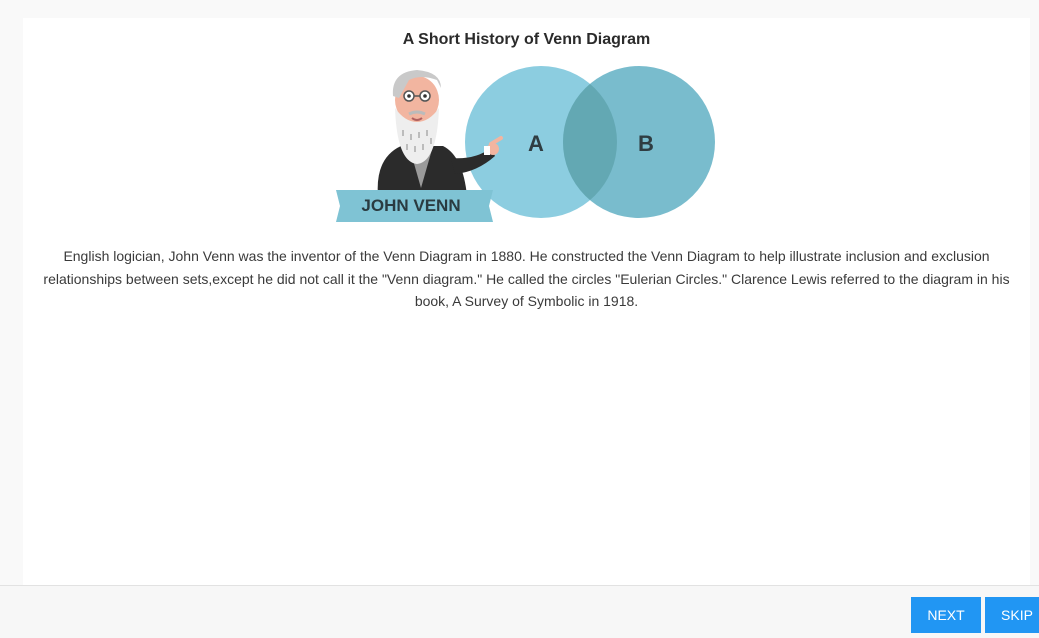 This screenshot has height=638, width=1039. What do you see at coordinates (1012, 615) in the screenshot?
I see `skip-button: SKIP` at bounding box center [1012, 615].